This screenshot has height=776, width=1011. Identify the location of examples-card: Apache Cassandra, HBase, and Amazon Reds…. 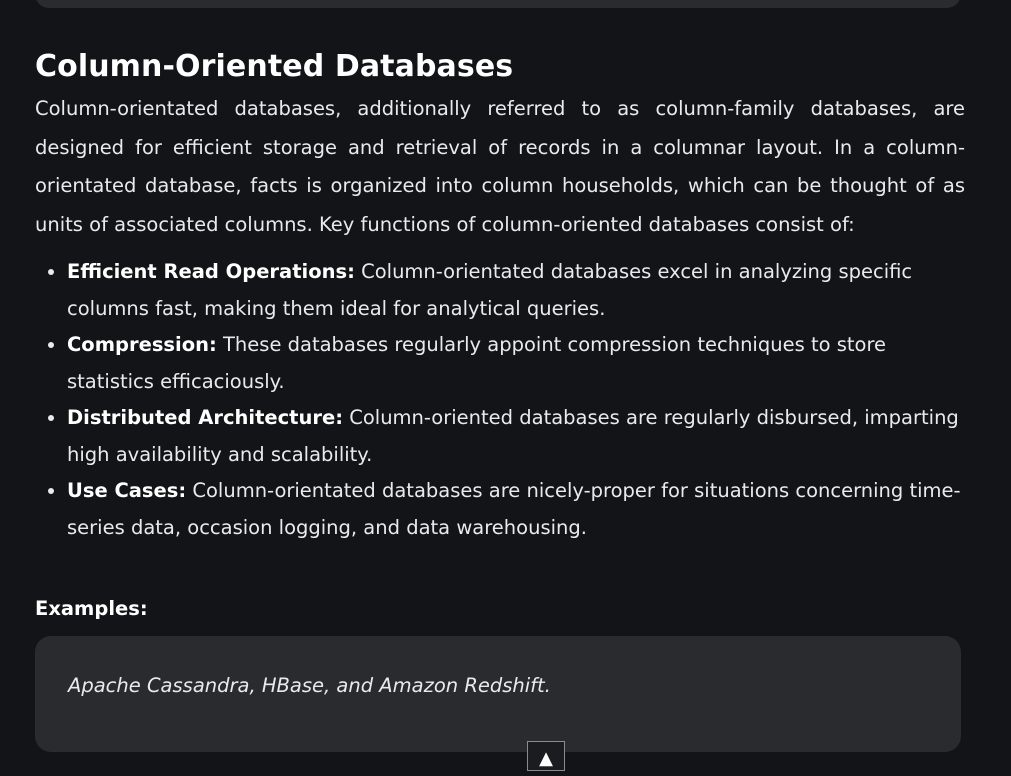
(498, 694).